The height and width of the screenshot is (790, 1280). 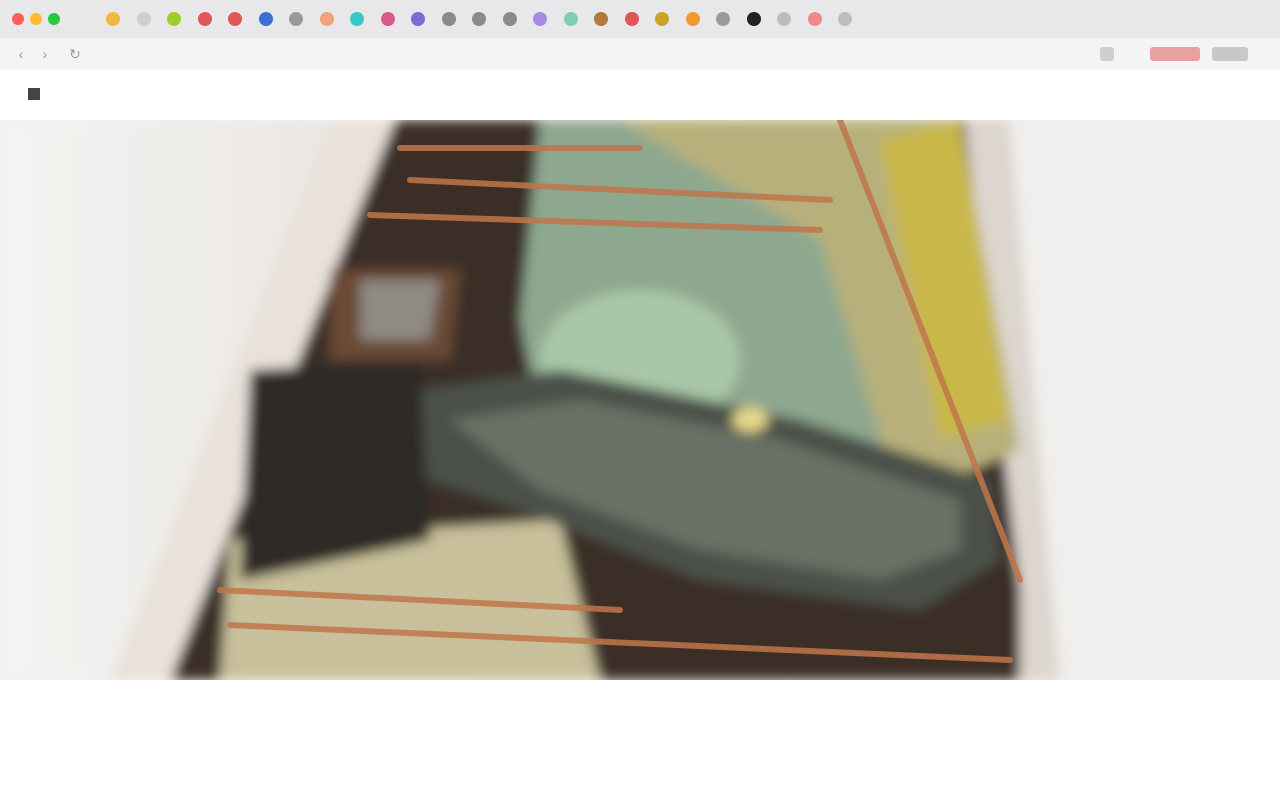 What do you see at coordinates (640, 728) in the screenshot?
I see `image-caption` at bounding box center [640, 728].